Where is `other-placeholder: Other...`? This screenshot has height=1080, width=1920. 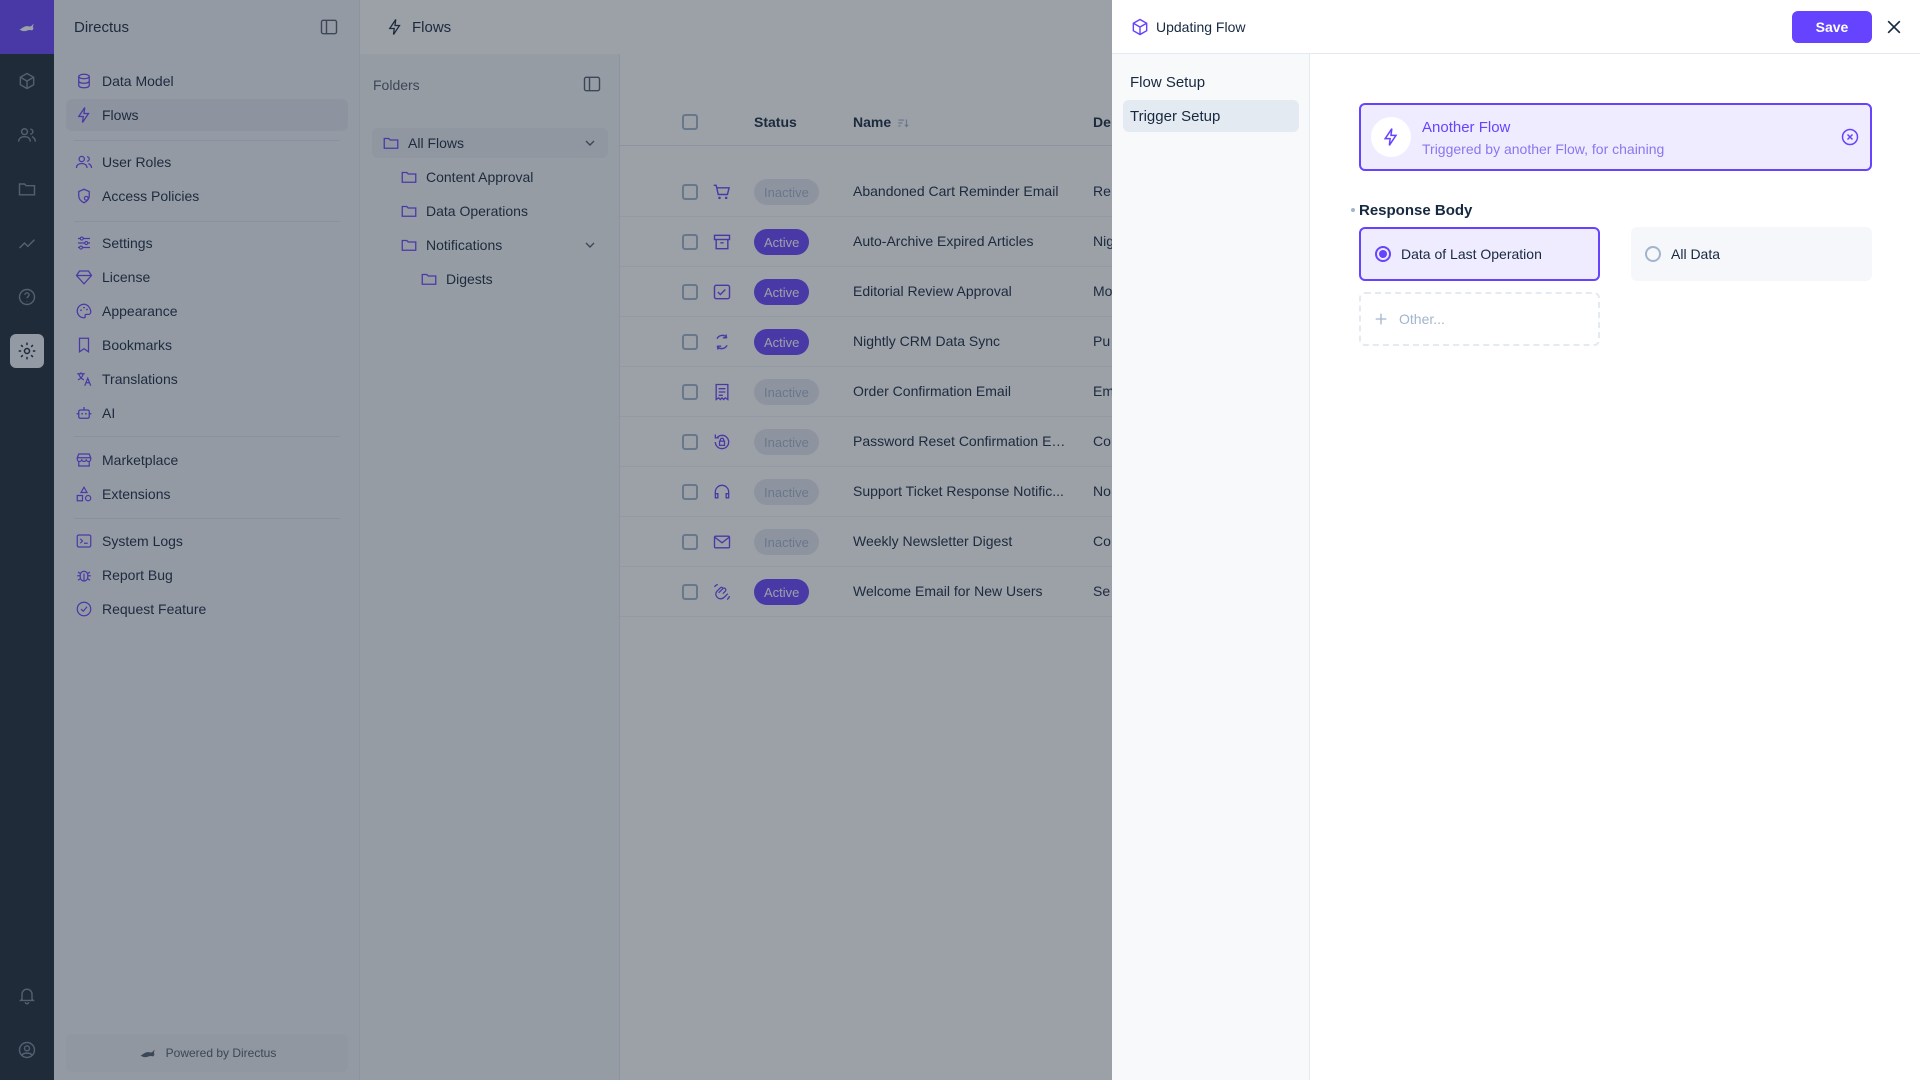 other-placeholder: Other... is located at coordinates (1422, 319).